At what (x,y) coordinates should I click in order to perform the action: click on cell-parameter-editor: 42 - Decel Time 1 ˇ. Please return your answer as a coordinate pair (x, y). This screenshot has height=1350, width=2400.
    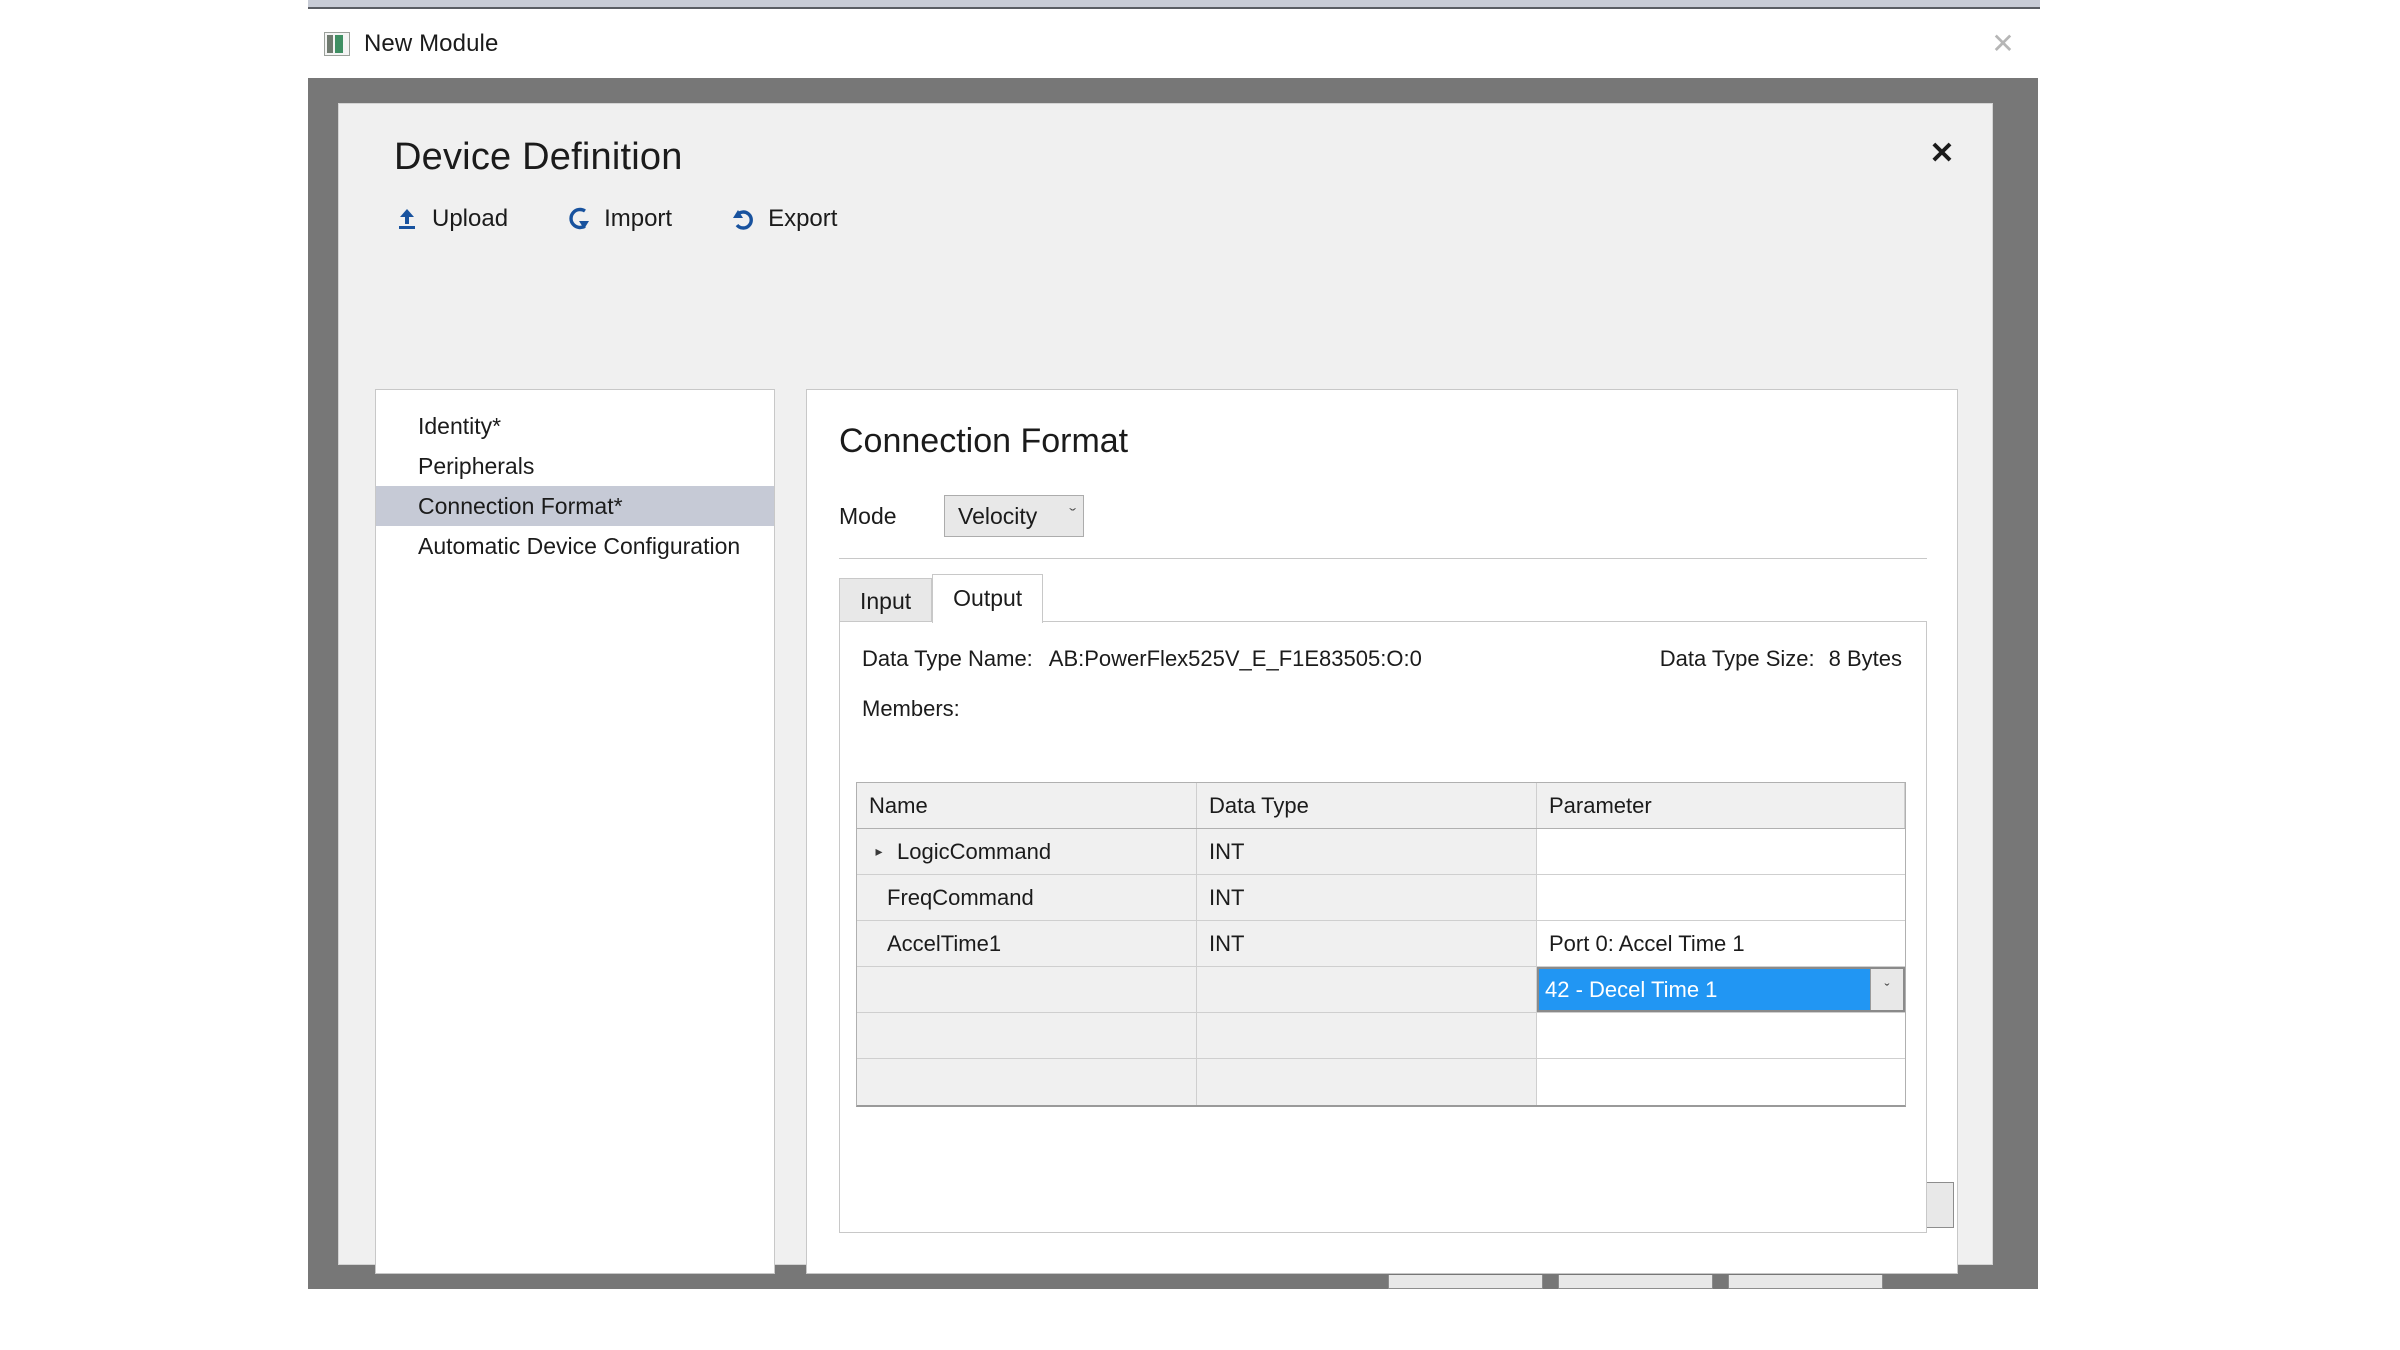
    Looking at the image, I should click on (1721, 989).